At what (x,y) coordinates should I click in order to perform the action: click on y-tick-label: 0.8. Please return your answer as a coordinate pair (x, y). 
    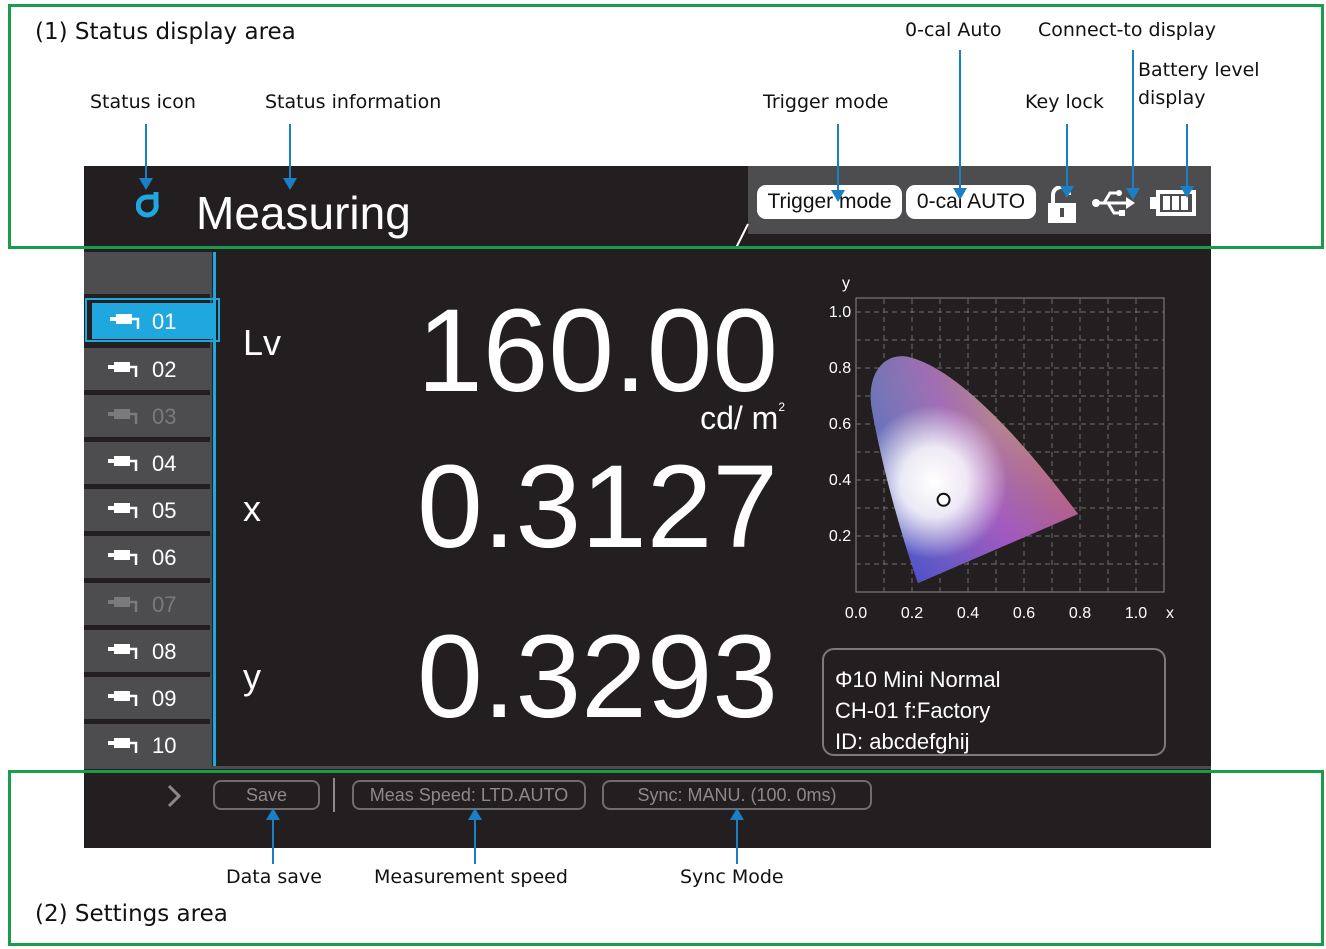
    Looking at the image, I should click on (840, 368).